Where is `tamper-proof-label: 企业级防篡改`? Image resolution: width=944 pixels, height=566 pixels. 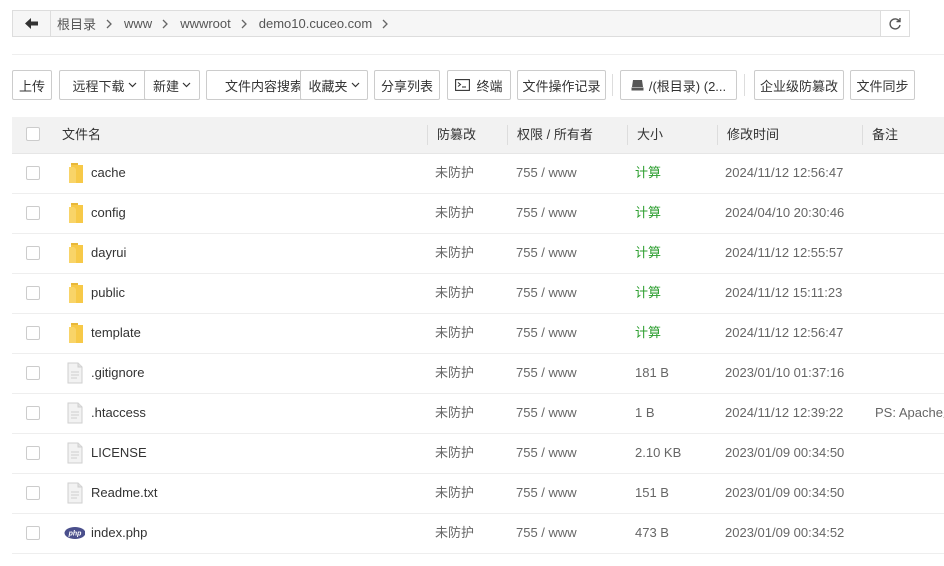
tamper-proof-label: 企业级防篡改 is located at coordinates (798, 86).